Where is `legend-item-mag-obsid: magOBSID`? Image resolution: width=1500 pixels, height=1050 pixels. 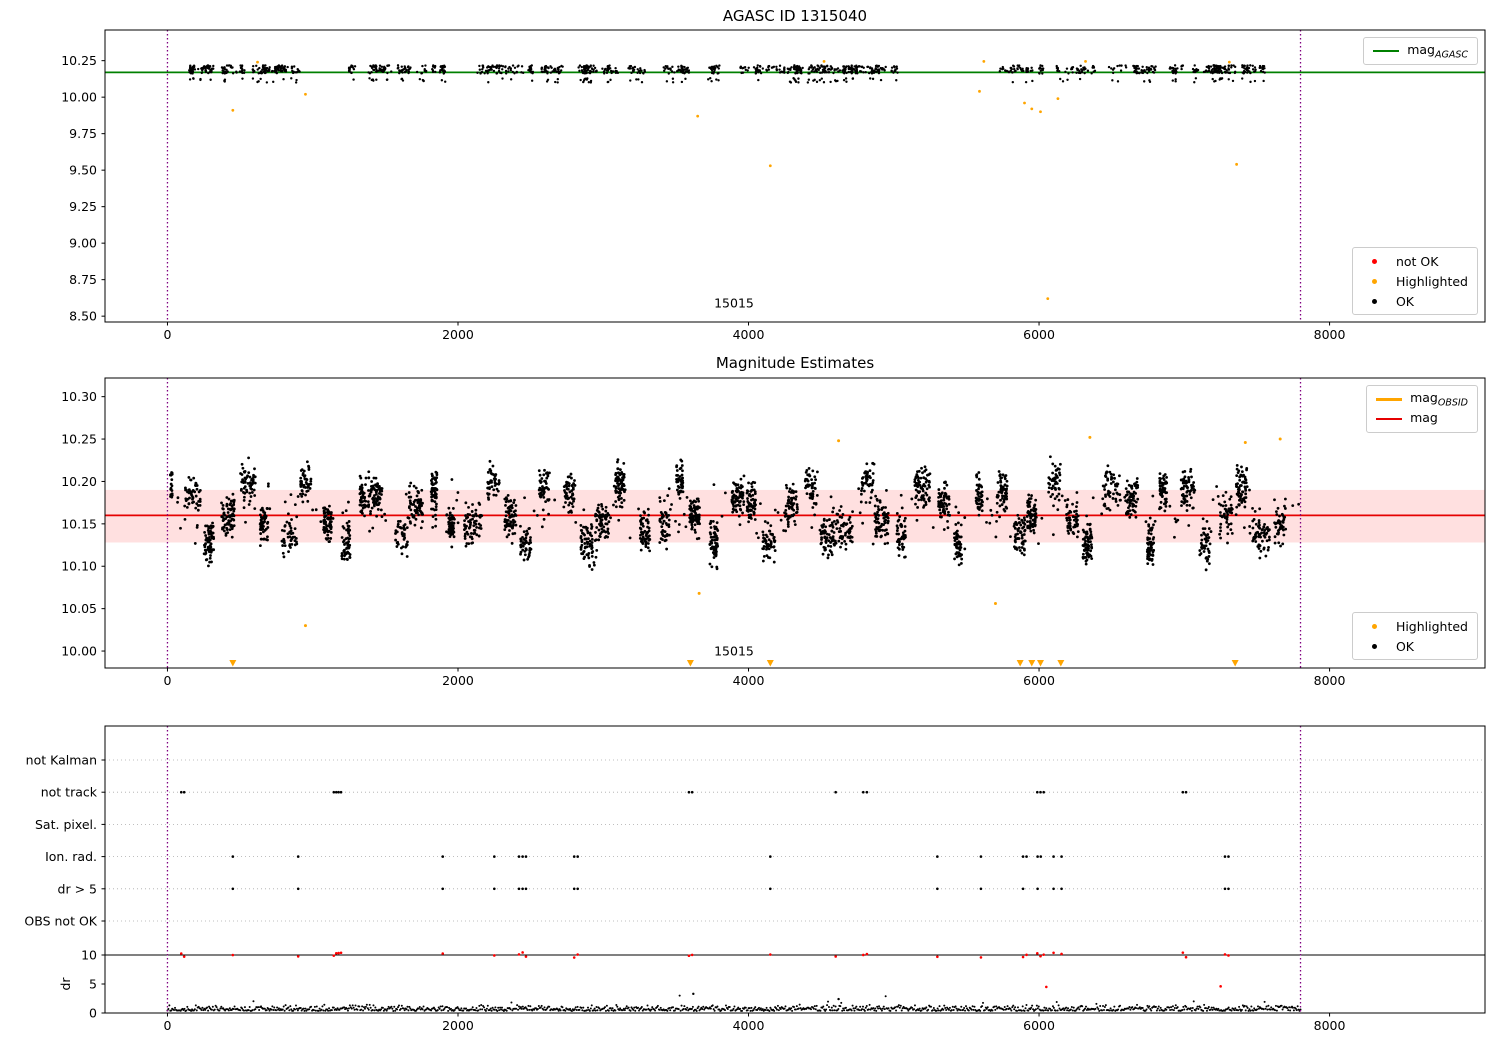 legend-item-mag-obsid: magOBSID is located at coordinates (1422, 399).